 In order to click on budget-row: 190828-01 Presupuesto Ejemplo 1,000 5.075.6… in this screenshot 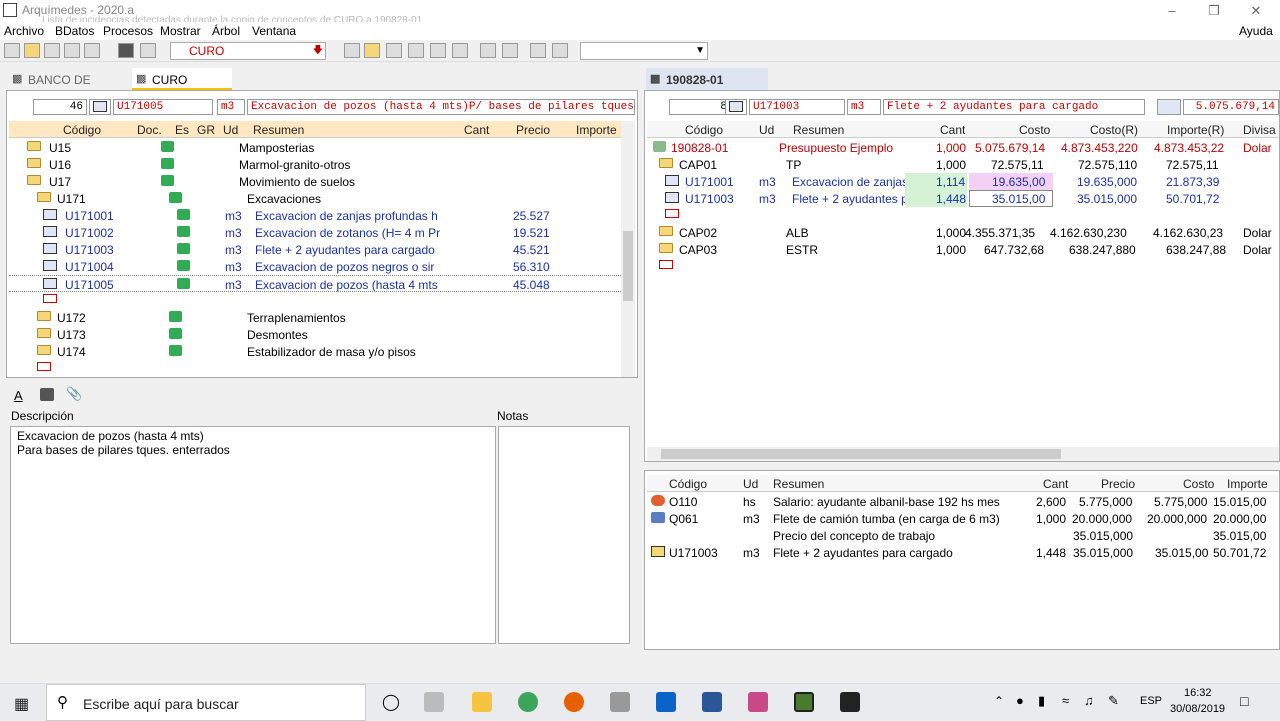, I will do `click(963, 147)`.